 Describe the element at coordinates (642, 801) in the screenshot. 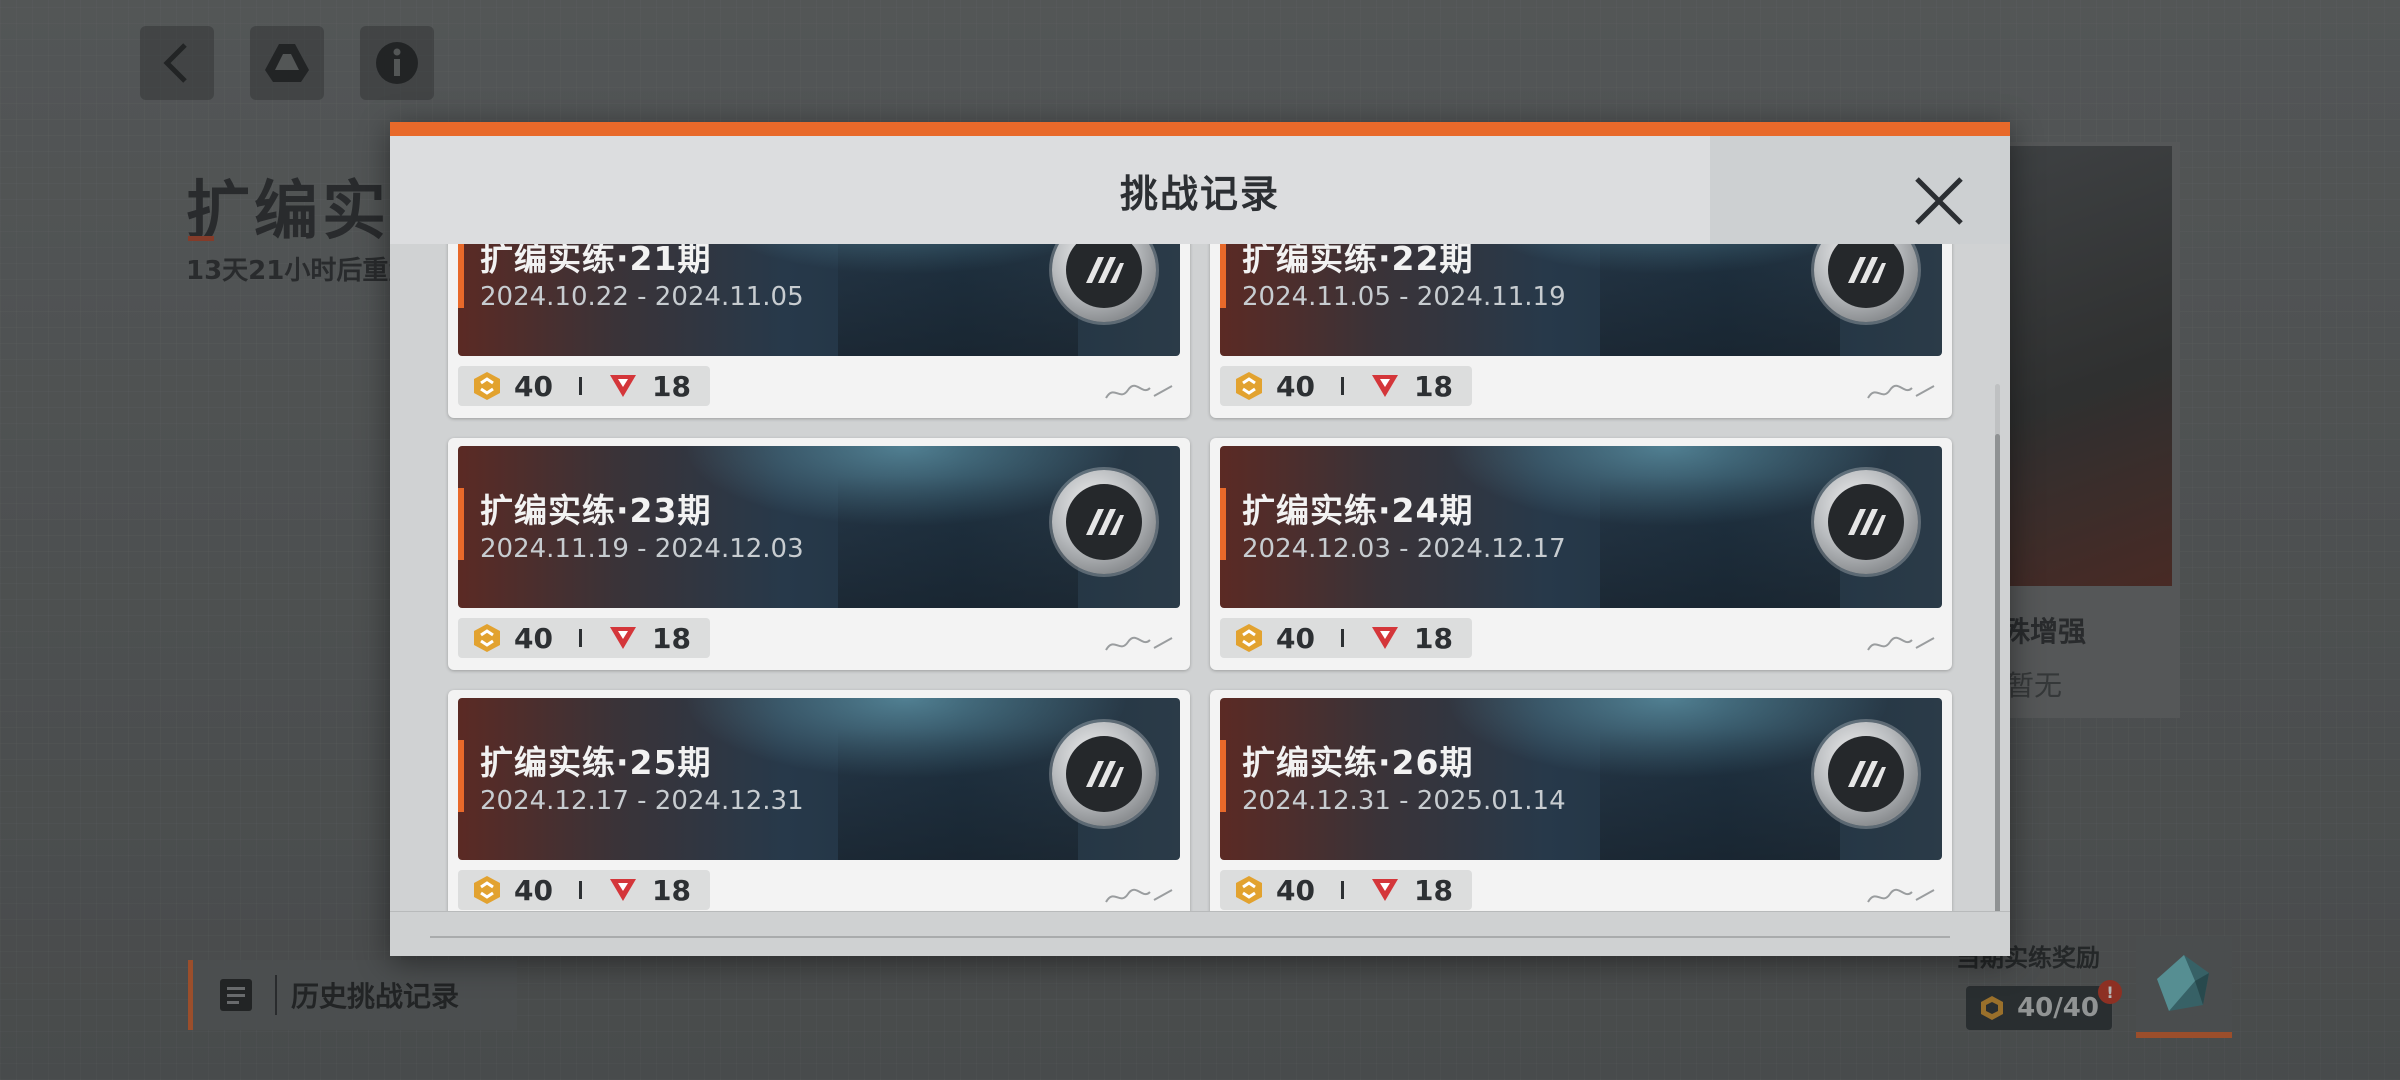

I see `record-dates: 2024.12.17 - 2024.12.31` at that location.